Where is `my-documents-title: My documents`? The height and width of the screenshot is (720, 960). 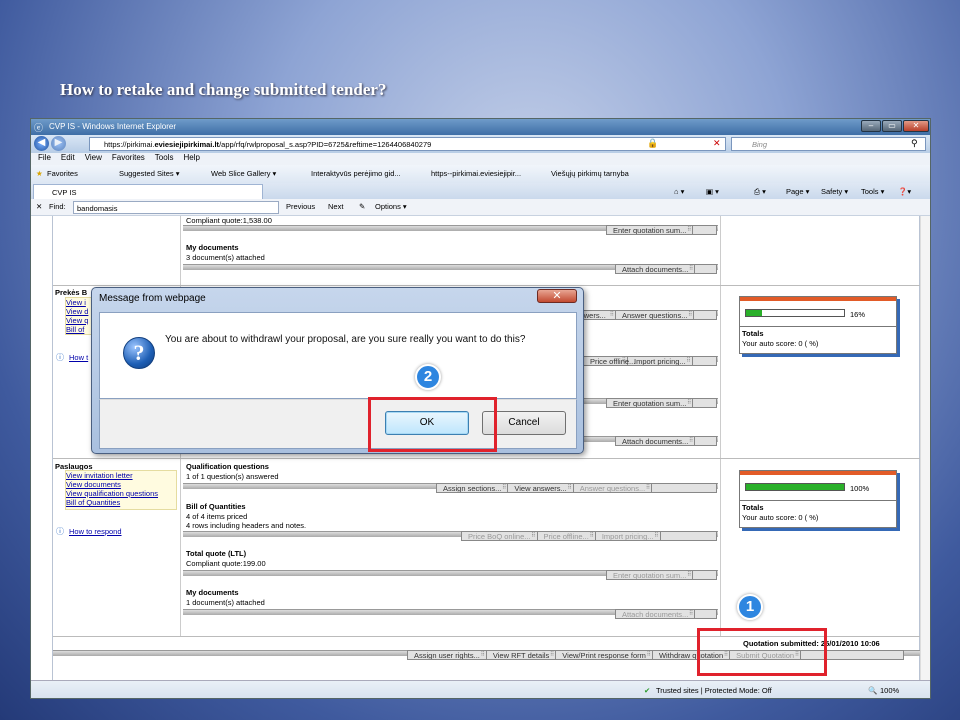
my-documents-title: My documents is located at coordinates (212, 592).